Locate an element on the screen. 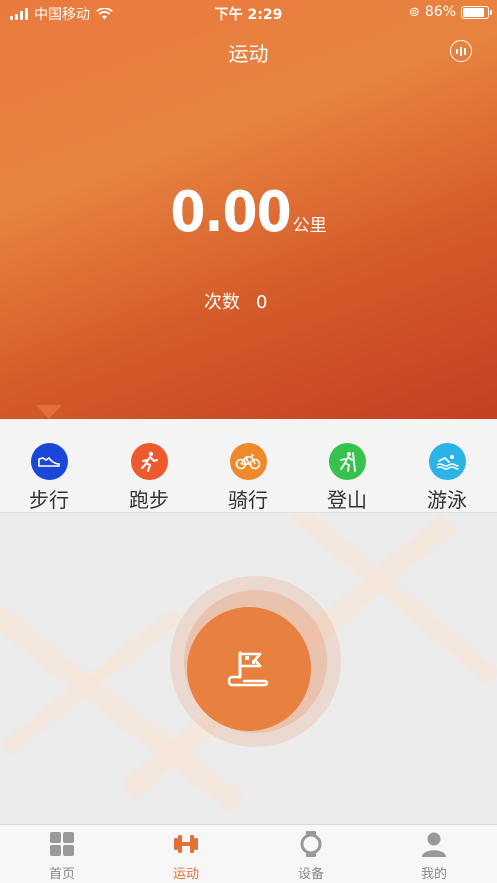 The image size is (497, 883). activity-climbing: 登山 is located at coordinates (347, 478).